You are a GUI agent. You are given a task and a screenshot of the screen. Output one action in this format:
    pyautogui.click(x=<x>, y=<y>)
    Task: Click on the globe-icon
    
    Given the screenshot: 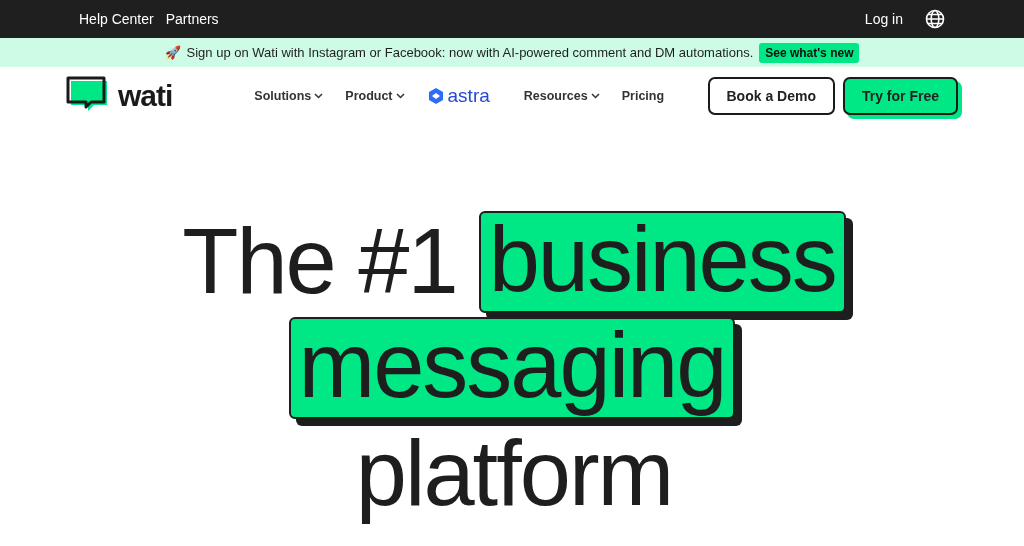 What is the action you would take?
    pyautogui.click(x=935, y=19)
    